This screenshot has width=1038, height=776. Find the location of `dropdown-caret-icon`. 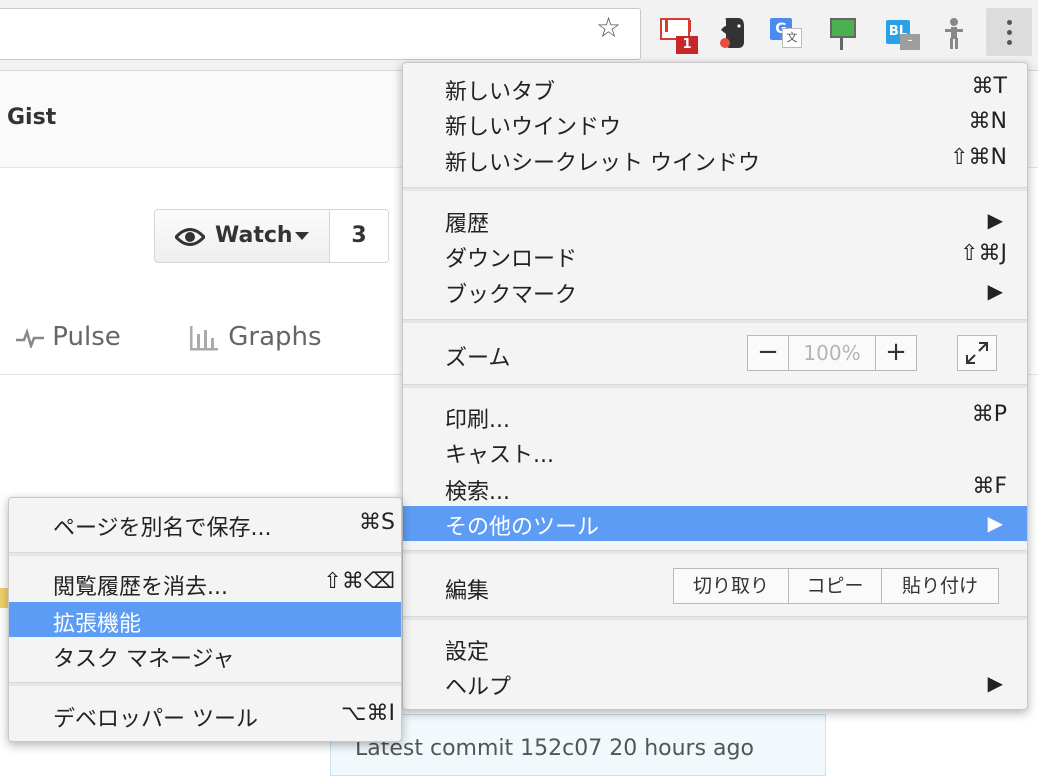

dropdown-caret-icon is located at coordinates (302, 236).